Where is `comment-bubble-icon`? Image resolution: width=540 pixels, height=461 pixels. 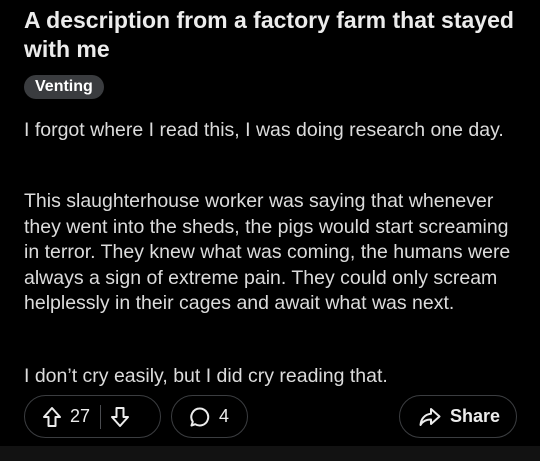
comment-bubble-icon is located at coordinates (200, 417).